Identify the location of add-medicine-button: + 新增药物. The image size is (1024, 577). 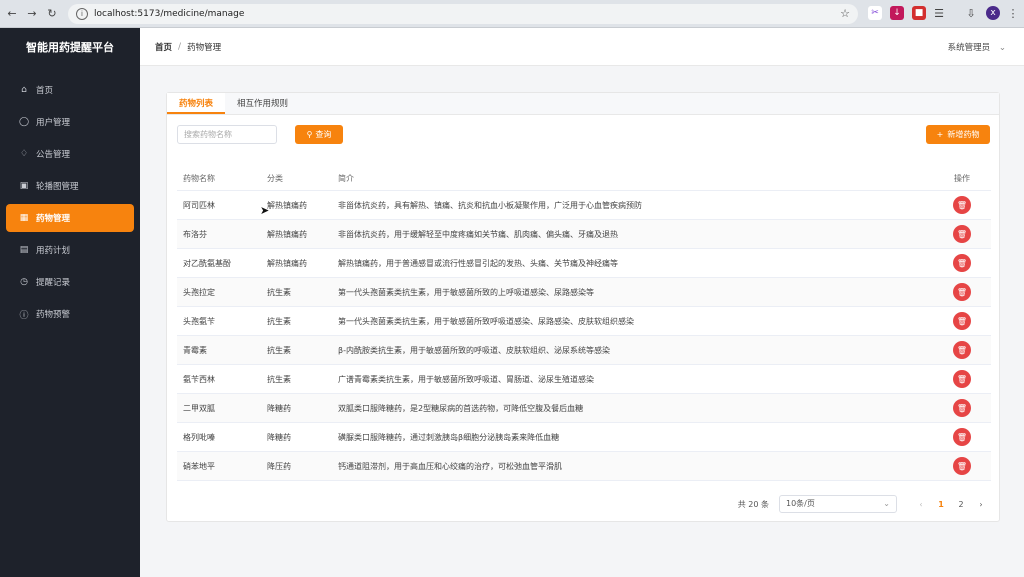
(958, 134).